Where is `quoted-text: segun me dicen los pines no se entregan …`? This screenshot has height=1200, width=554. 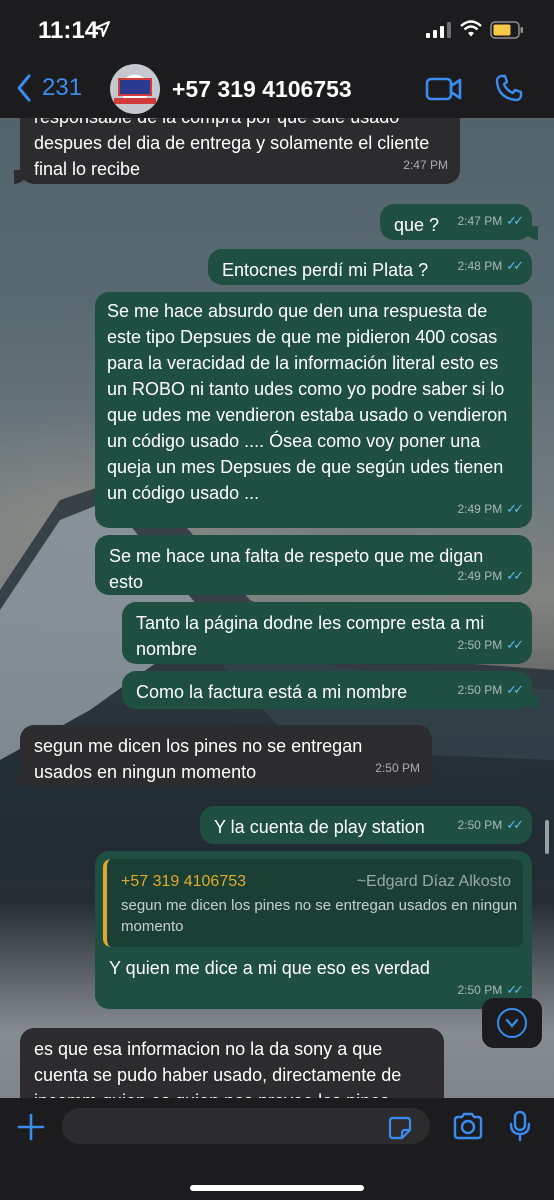
quoted-text: segun me dicen los pines no se entregan … is located at coordinates (319, 916).